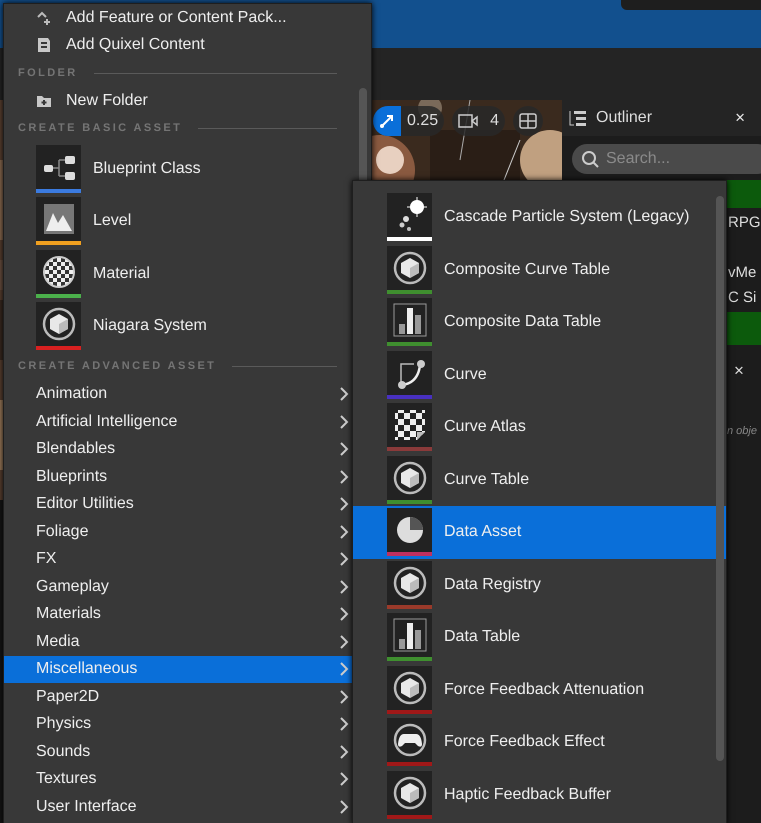 This screenshot has width=761, height=823. I want to click on checker-sphere-icon, so click(58, 272).